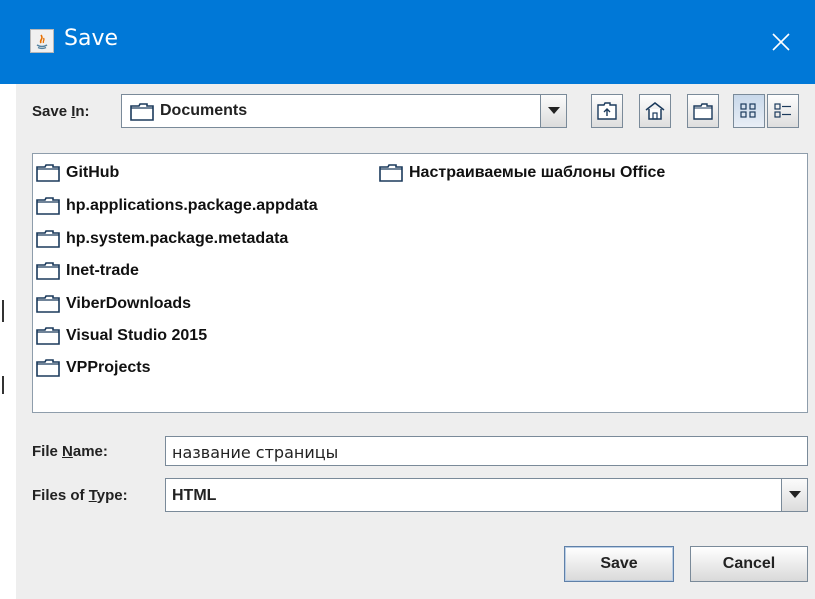 Image resolution: width=815 pixels, height=599 pixels. Describe the element at coordinates (93, 172) in the screenshot. I see `folder-name: GitHub` at that location.